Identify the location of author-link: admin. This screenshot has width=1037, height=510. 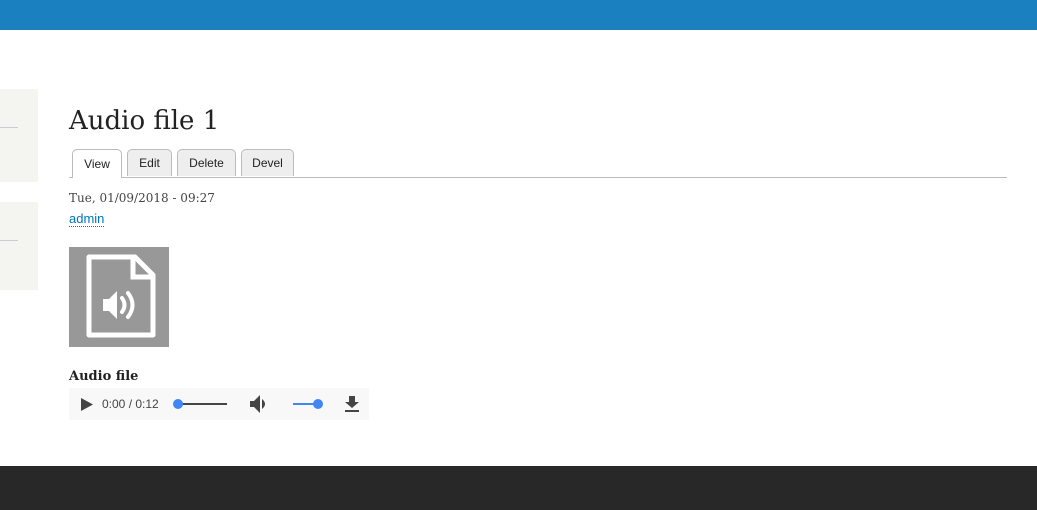
(87, 219).